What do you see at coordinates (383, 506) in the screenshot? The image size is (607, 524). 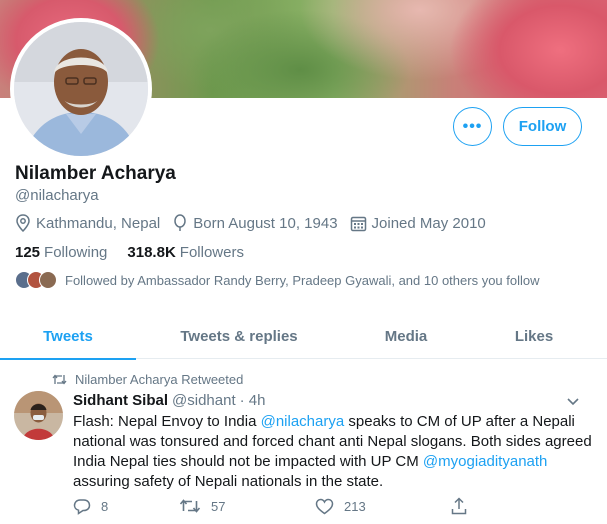 I see `like-button: 213` at bounding box center [383, 506].